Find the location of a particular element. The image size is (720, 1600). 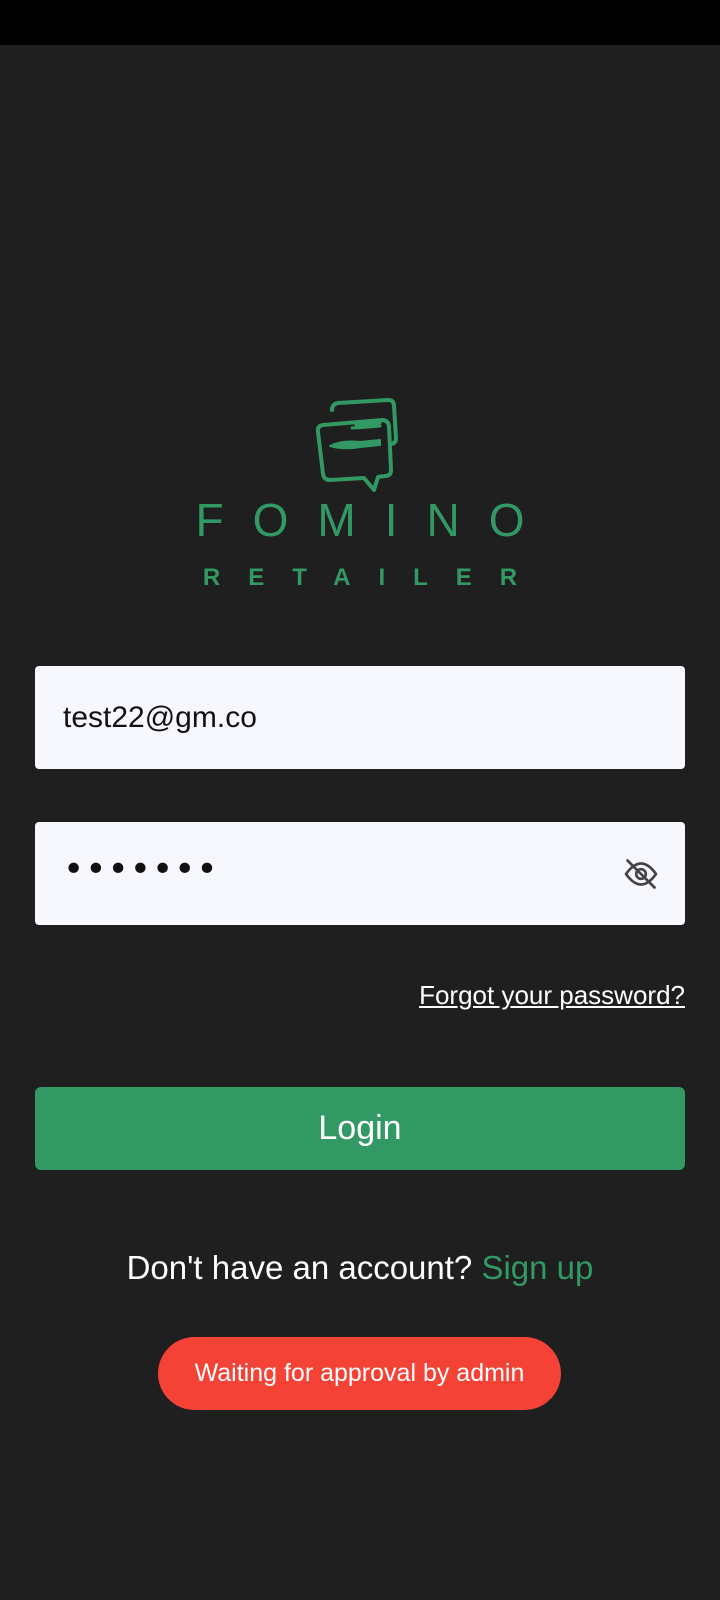

forgot-password-link: Forgot your password? is located at coordinates (552, 995).